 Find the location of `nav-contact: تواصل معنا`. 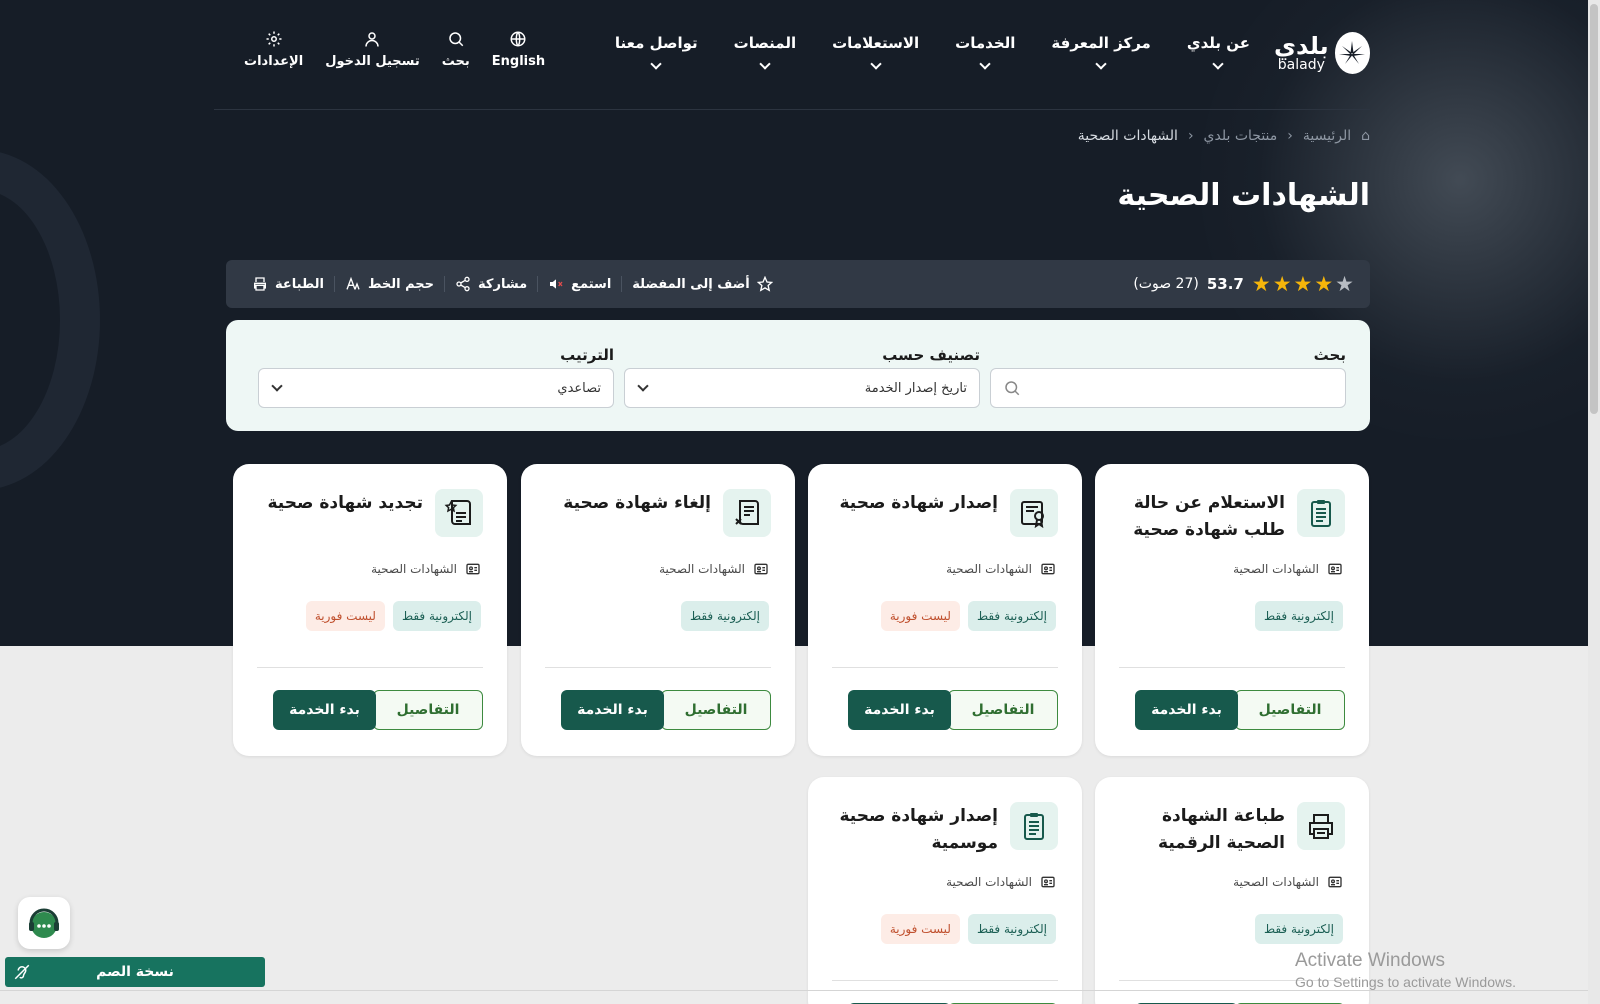

nav-contact: تواصل معنا is located at coordinates (656, 52).